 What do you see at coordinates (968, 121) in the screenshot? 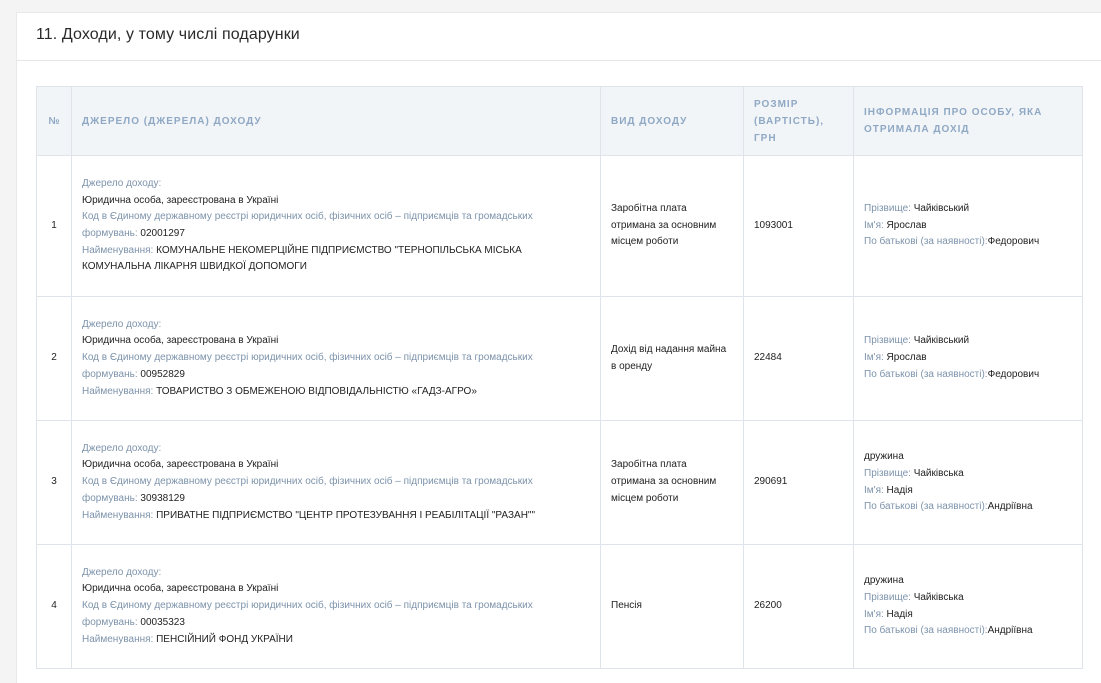
I see `col-header-person: ІНФОРМАЦІЯ ПРО ОСОБУ, ЯКА ОТРИМАЛА ДОХІД` at bounding box center [968, 121].